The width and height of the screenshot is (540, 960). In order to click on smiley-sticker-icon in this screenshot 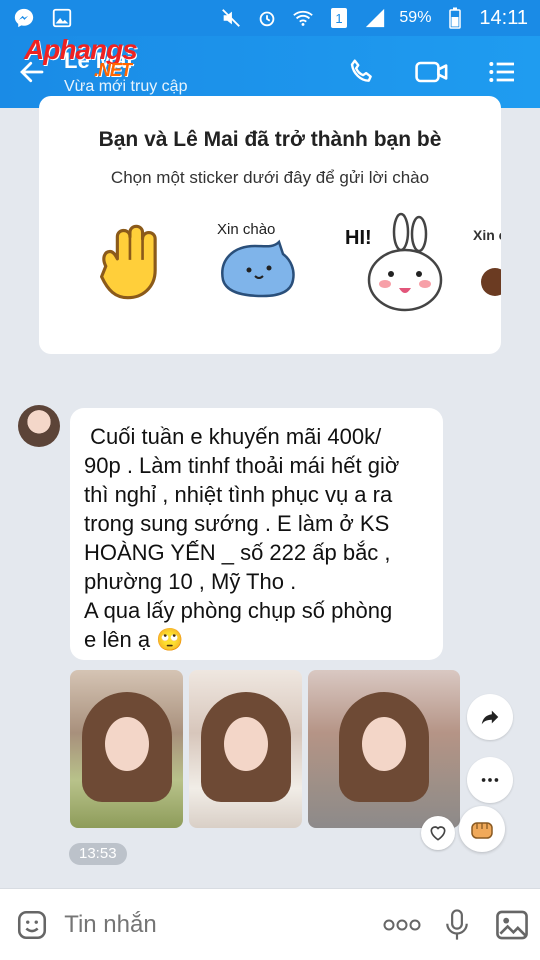, I will do `click(32, 924)`.